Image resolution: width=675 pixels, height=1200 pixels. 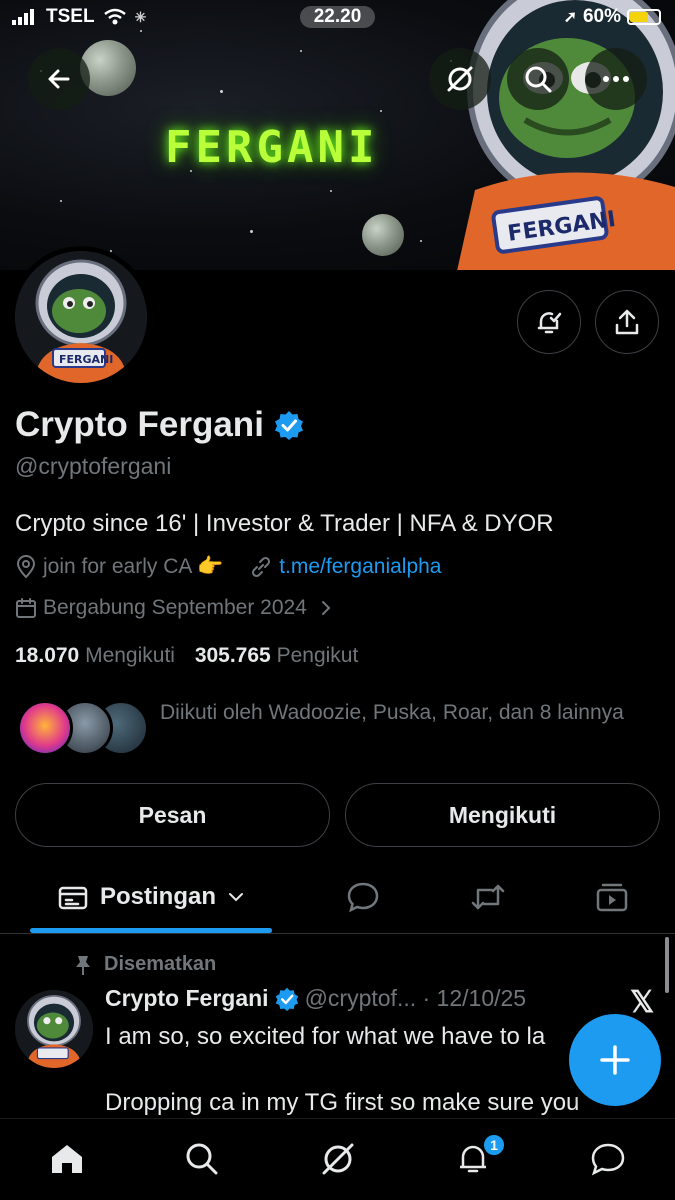 I want to click on pinned-indicator: Disematkan, so click(x=145, y=964).